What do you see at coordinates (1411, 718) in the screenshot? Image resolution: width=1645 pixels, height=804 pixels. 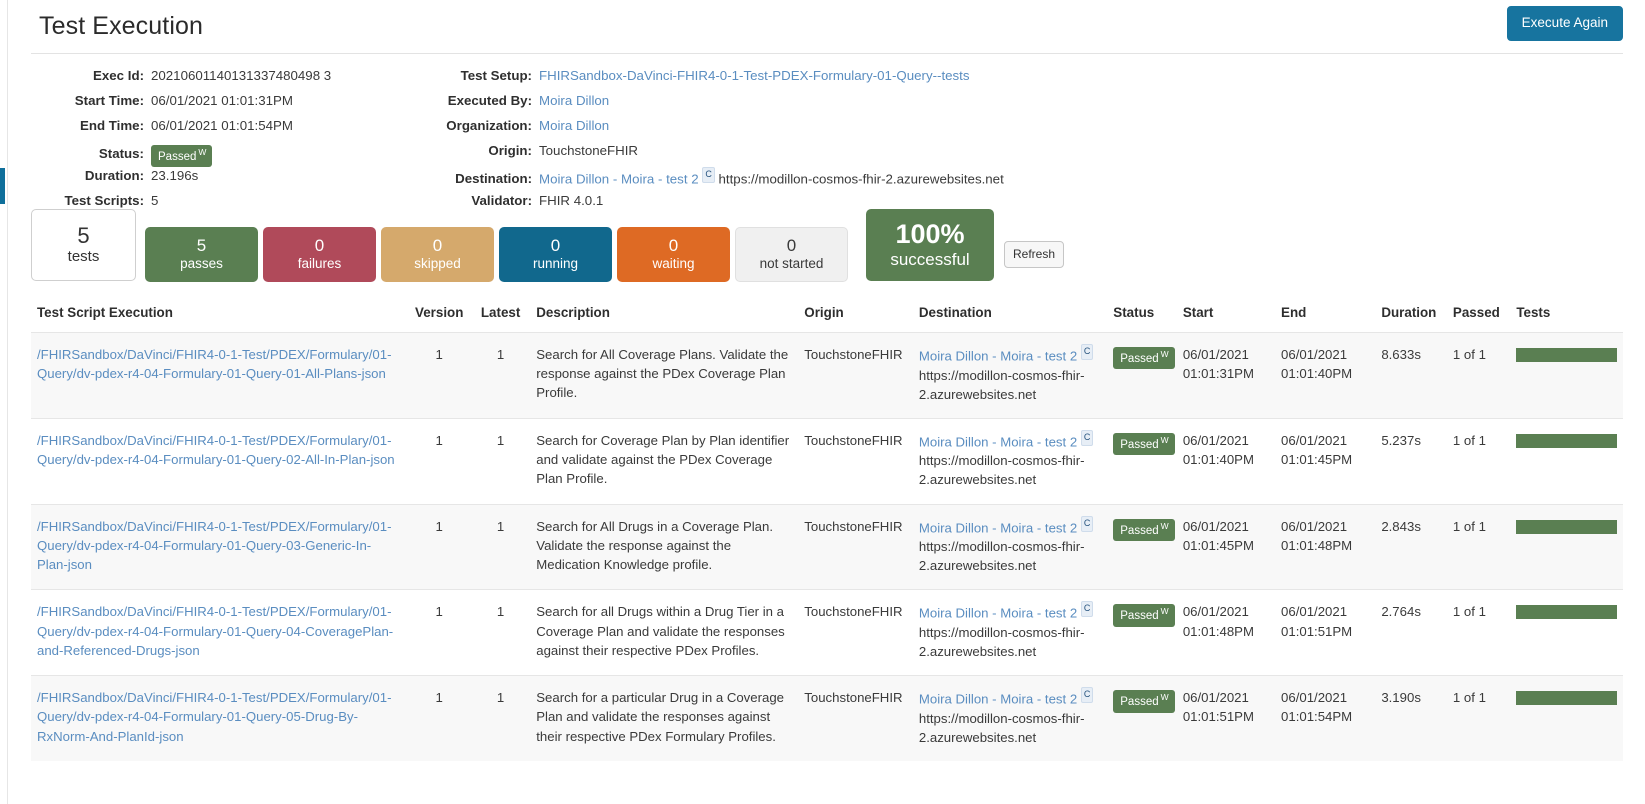 I see `duration-cell: 3.190s` at bounding box center [1411, 718].